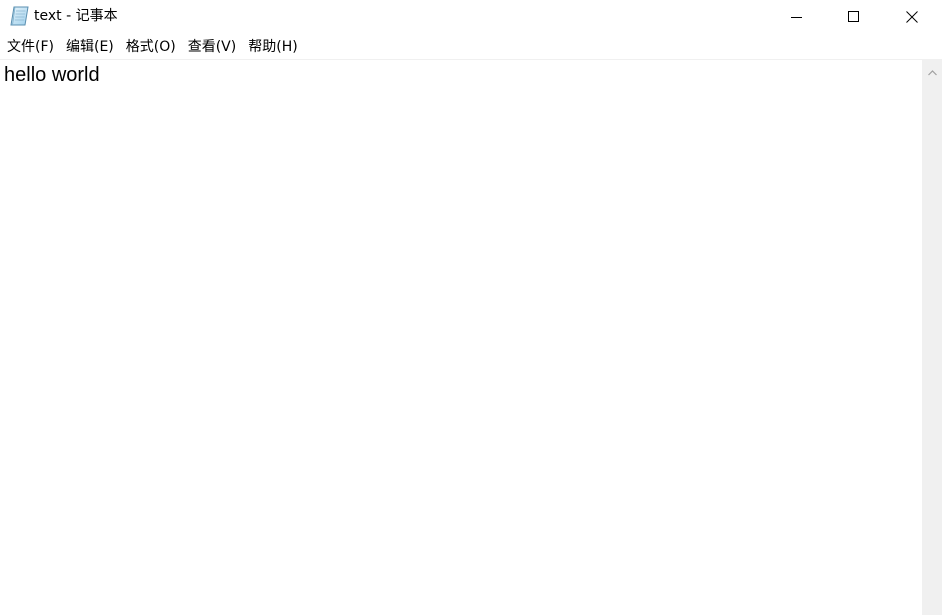  Describe the element at coordinates (272, 47) in the screenshot. I see `menu-help: 帮助(H)` at that location.